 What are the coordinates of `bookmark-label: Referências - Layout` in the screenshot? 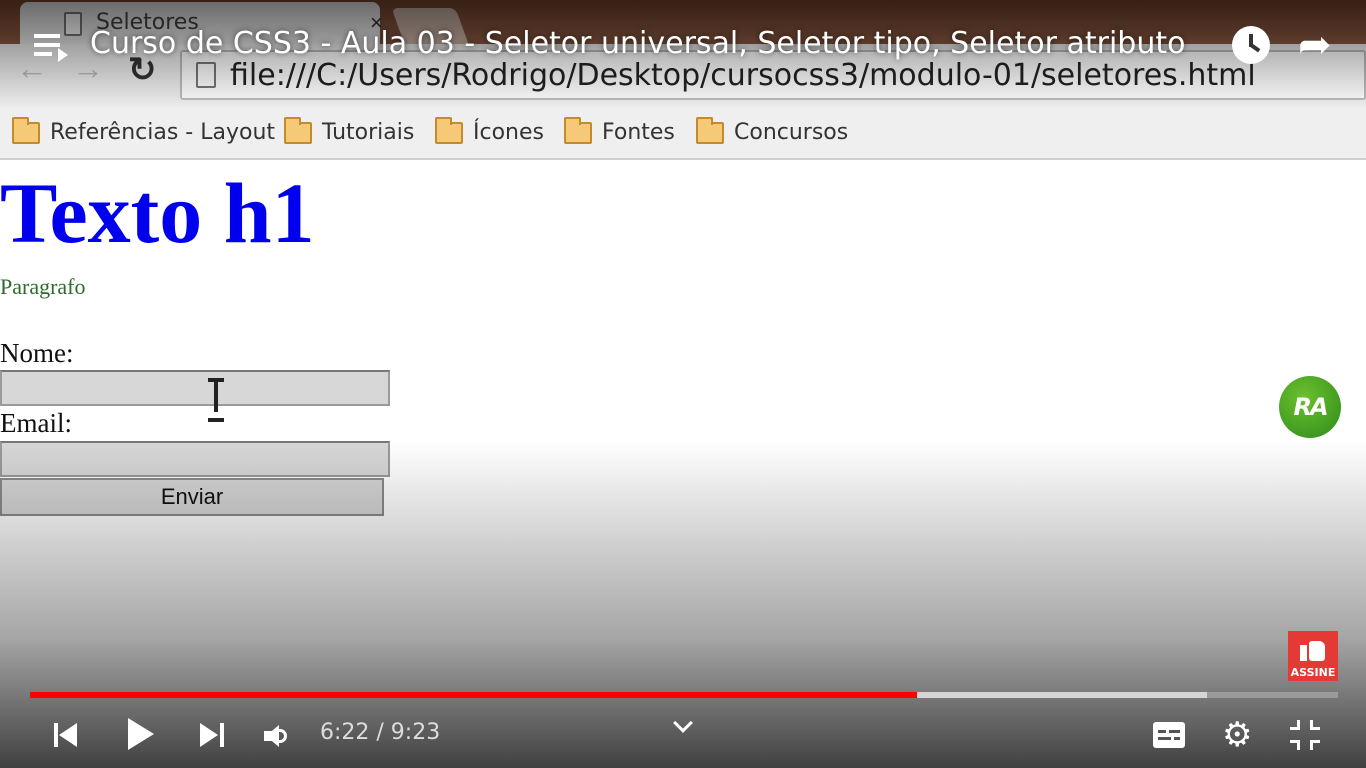 It's located at (163, 132).